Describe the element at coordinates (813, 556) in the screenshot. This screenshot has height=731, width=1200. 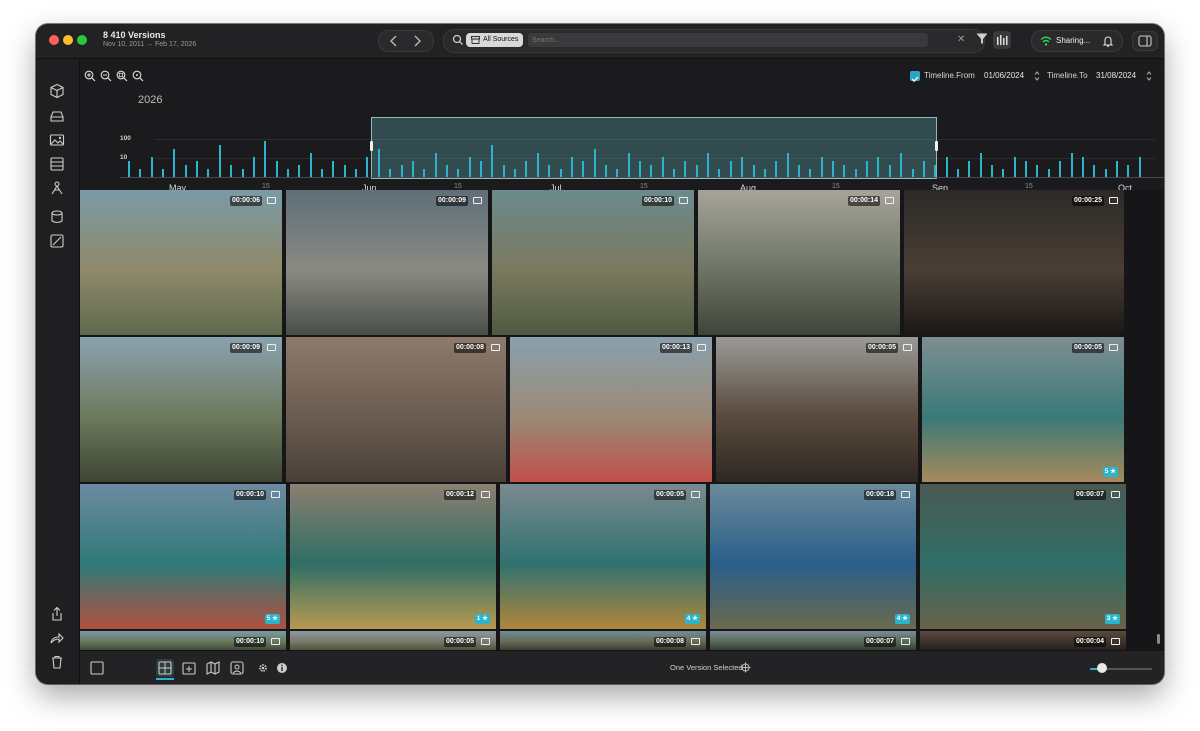
I see `video-thumbnail: 00:00:18 4 ★` at that location.